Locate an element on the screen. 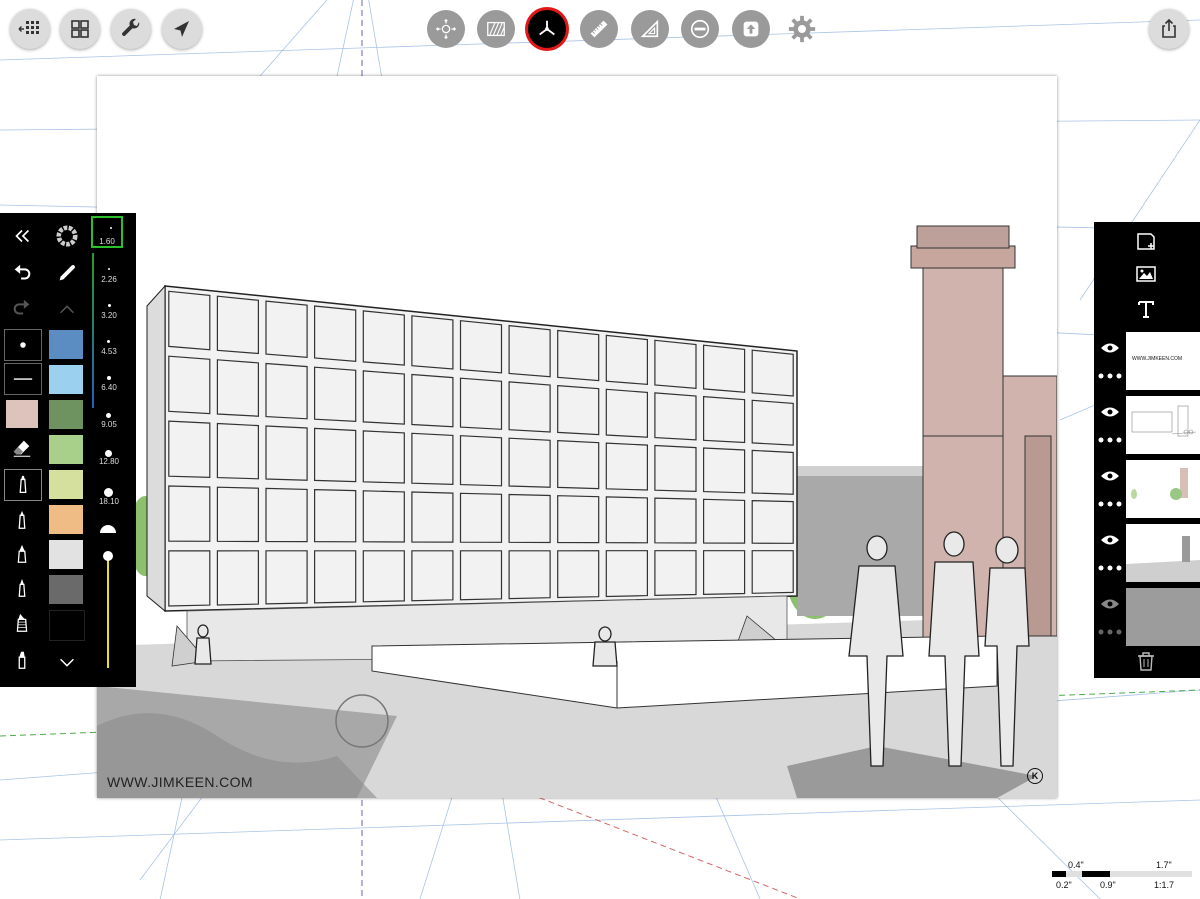 The width and height of the screenshot is (1200, 899). pen-width-value: 4.53 is located at coordinates (109, 351).